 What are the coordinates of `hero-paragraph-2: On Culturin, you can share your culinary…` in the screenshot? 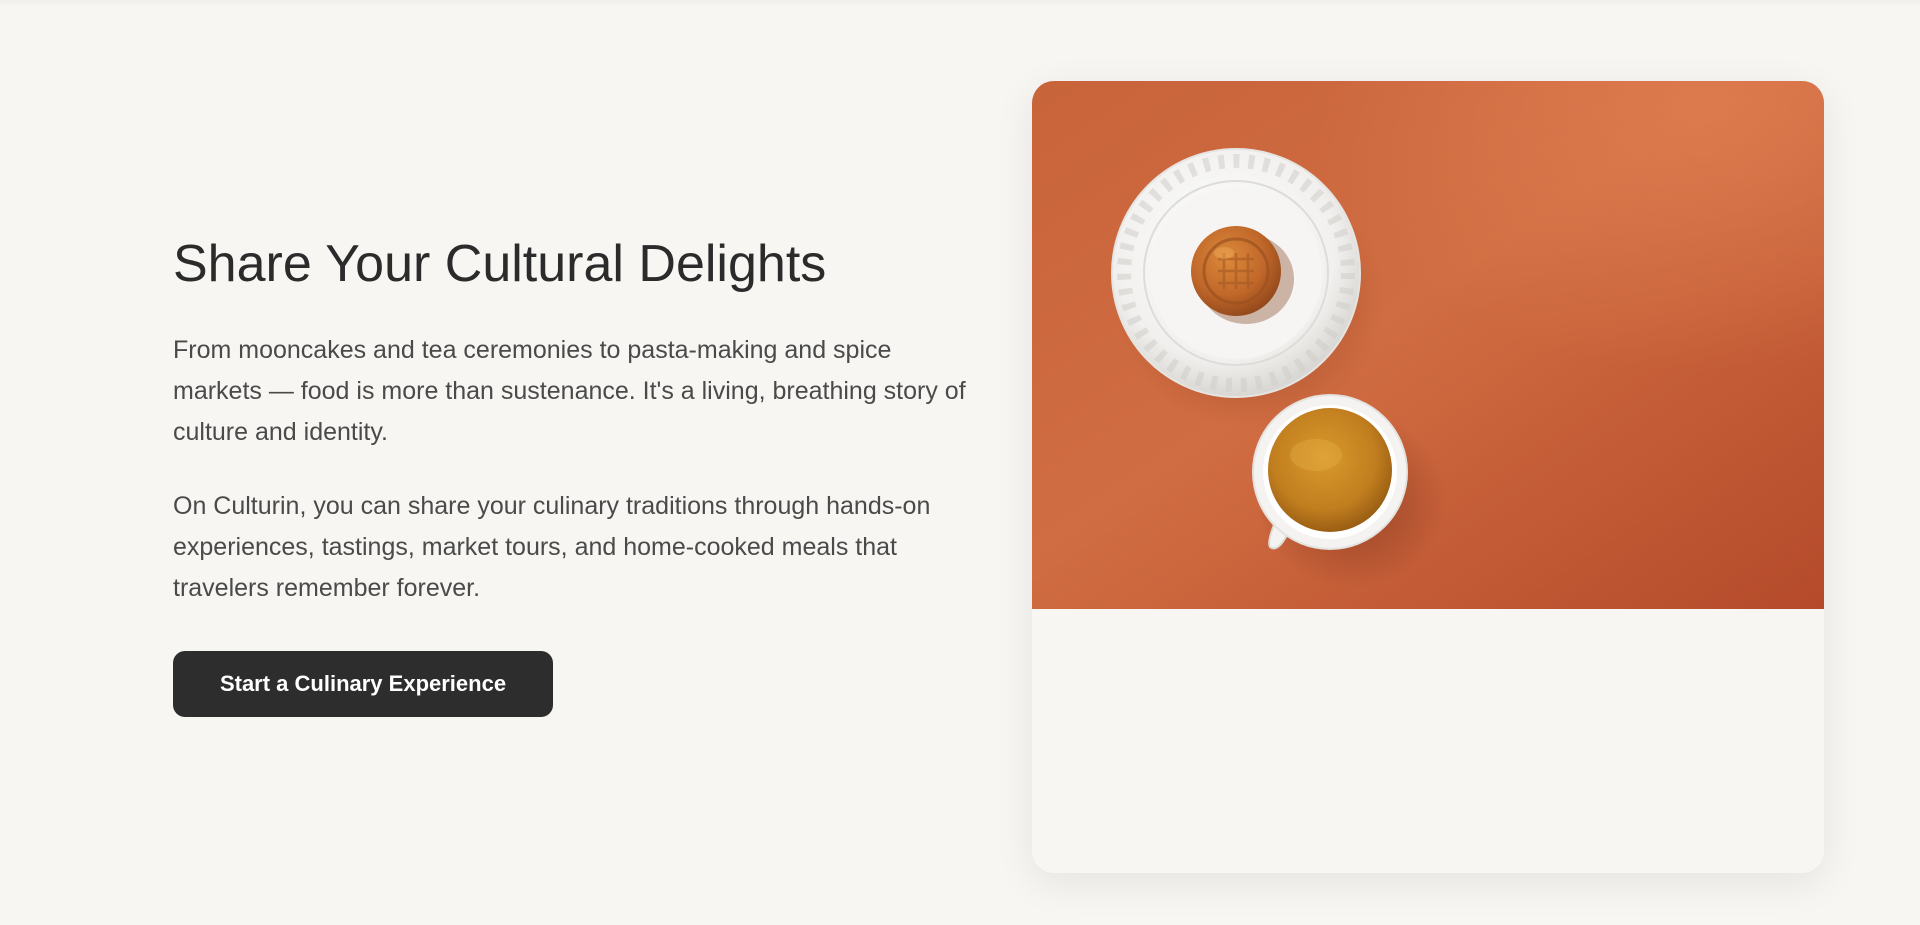 It's located at (552, 547).